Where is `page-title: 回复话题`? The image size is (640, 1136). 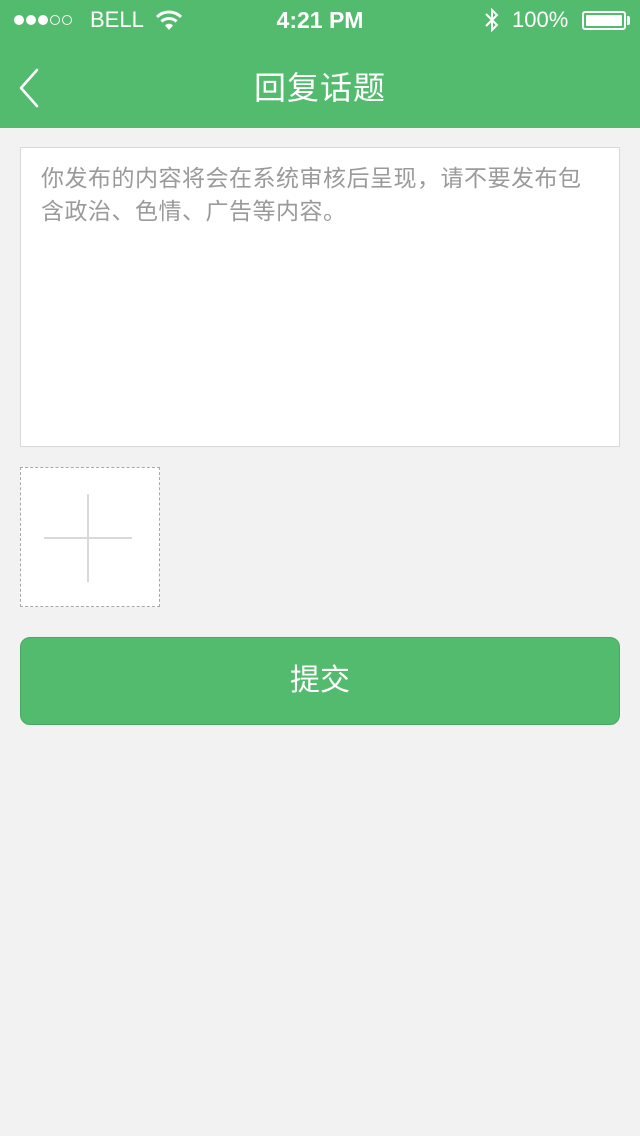
page-title: 回复话题 is located at coordinates (319, 88).